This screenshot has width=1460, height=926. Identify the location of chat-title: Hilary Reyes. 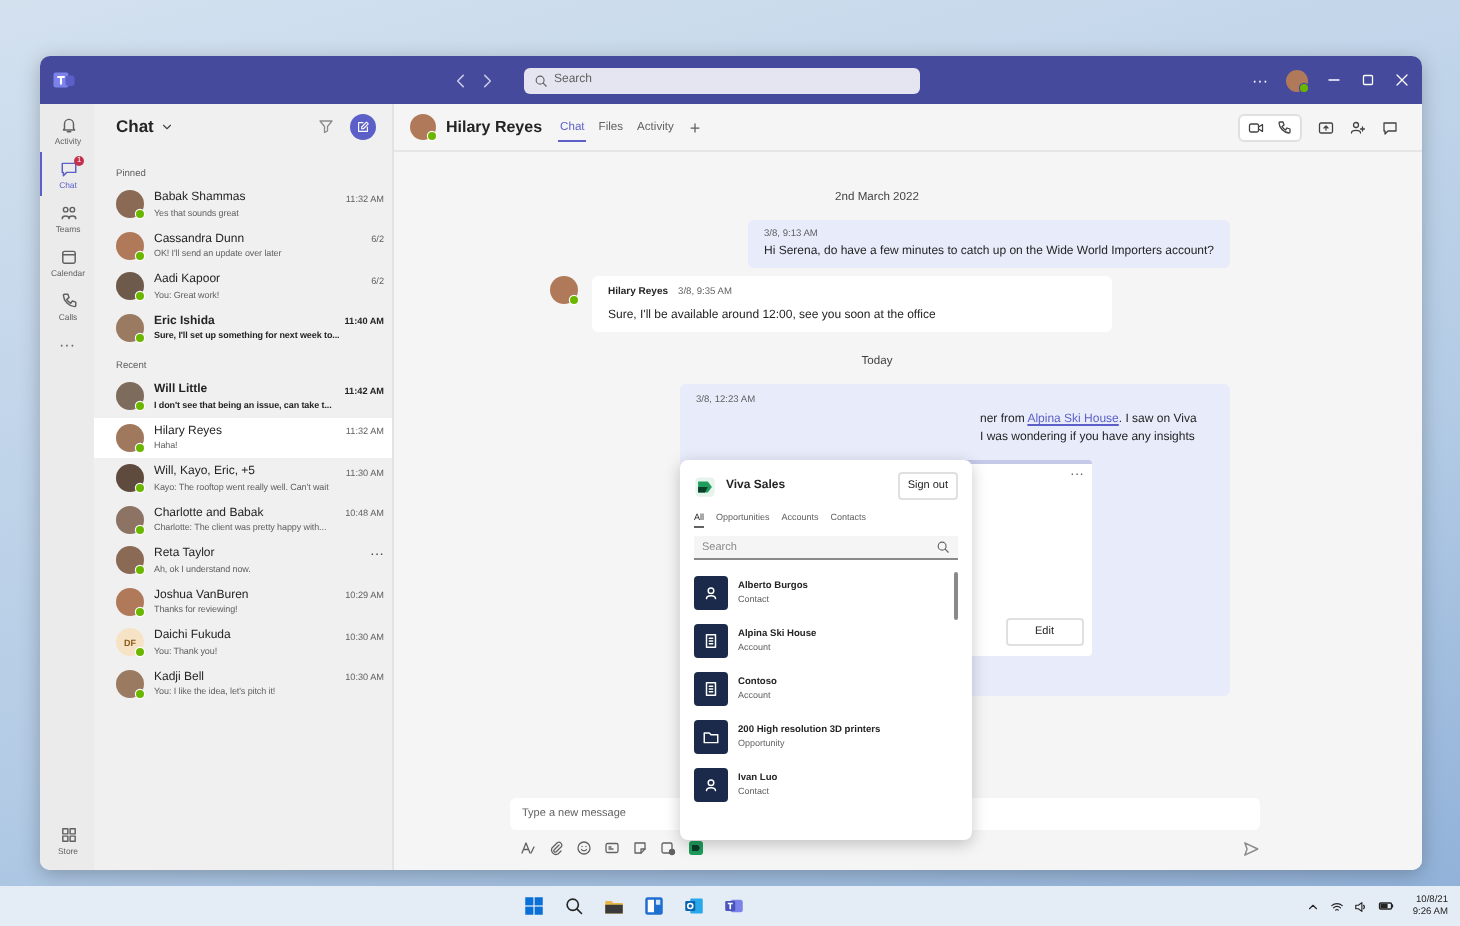
(494, 127).